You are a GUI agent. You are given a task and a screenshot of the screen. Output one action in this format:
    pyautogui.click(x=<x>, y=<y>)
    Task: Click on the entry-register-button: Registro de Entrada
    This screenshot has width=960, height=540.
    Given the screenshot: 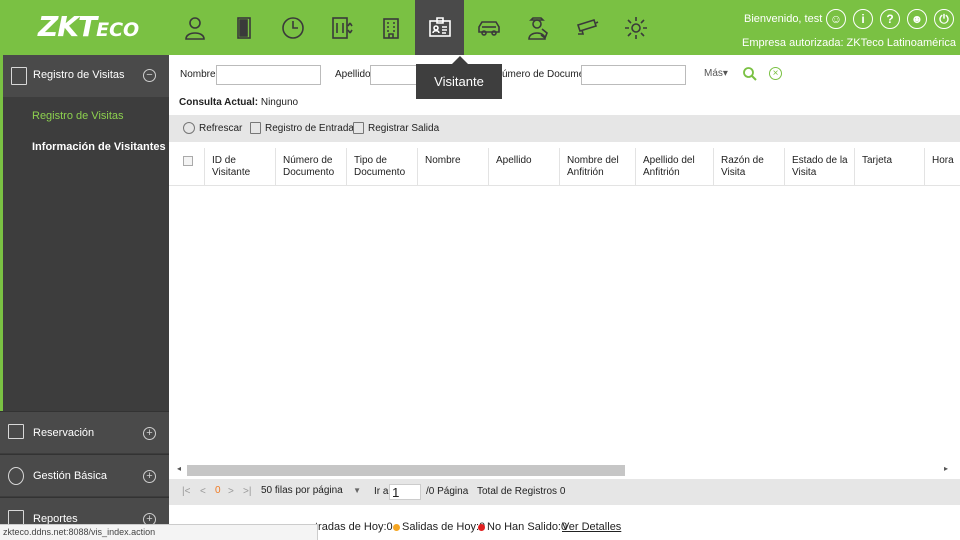 What is the action you would take?
    pyautogui.click(x=302, y=128)
    